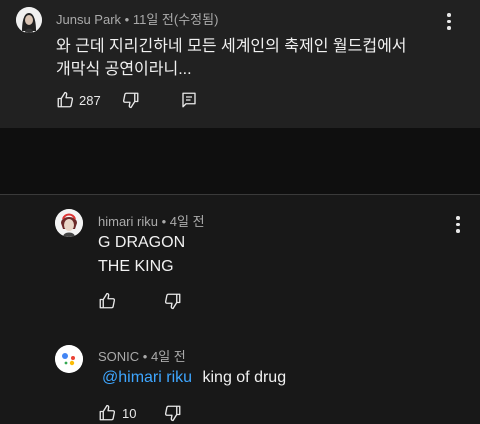  Describe the element at coordinates (175, 19) in the screenshot. I see `comment-time: 11일 전(수정됨)` at that location.